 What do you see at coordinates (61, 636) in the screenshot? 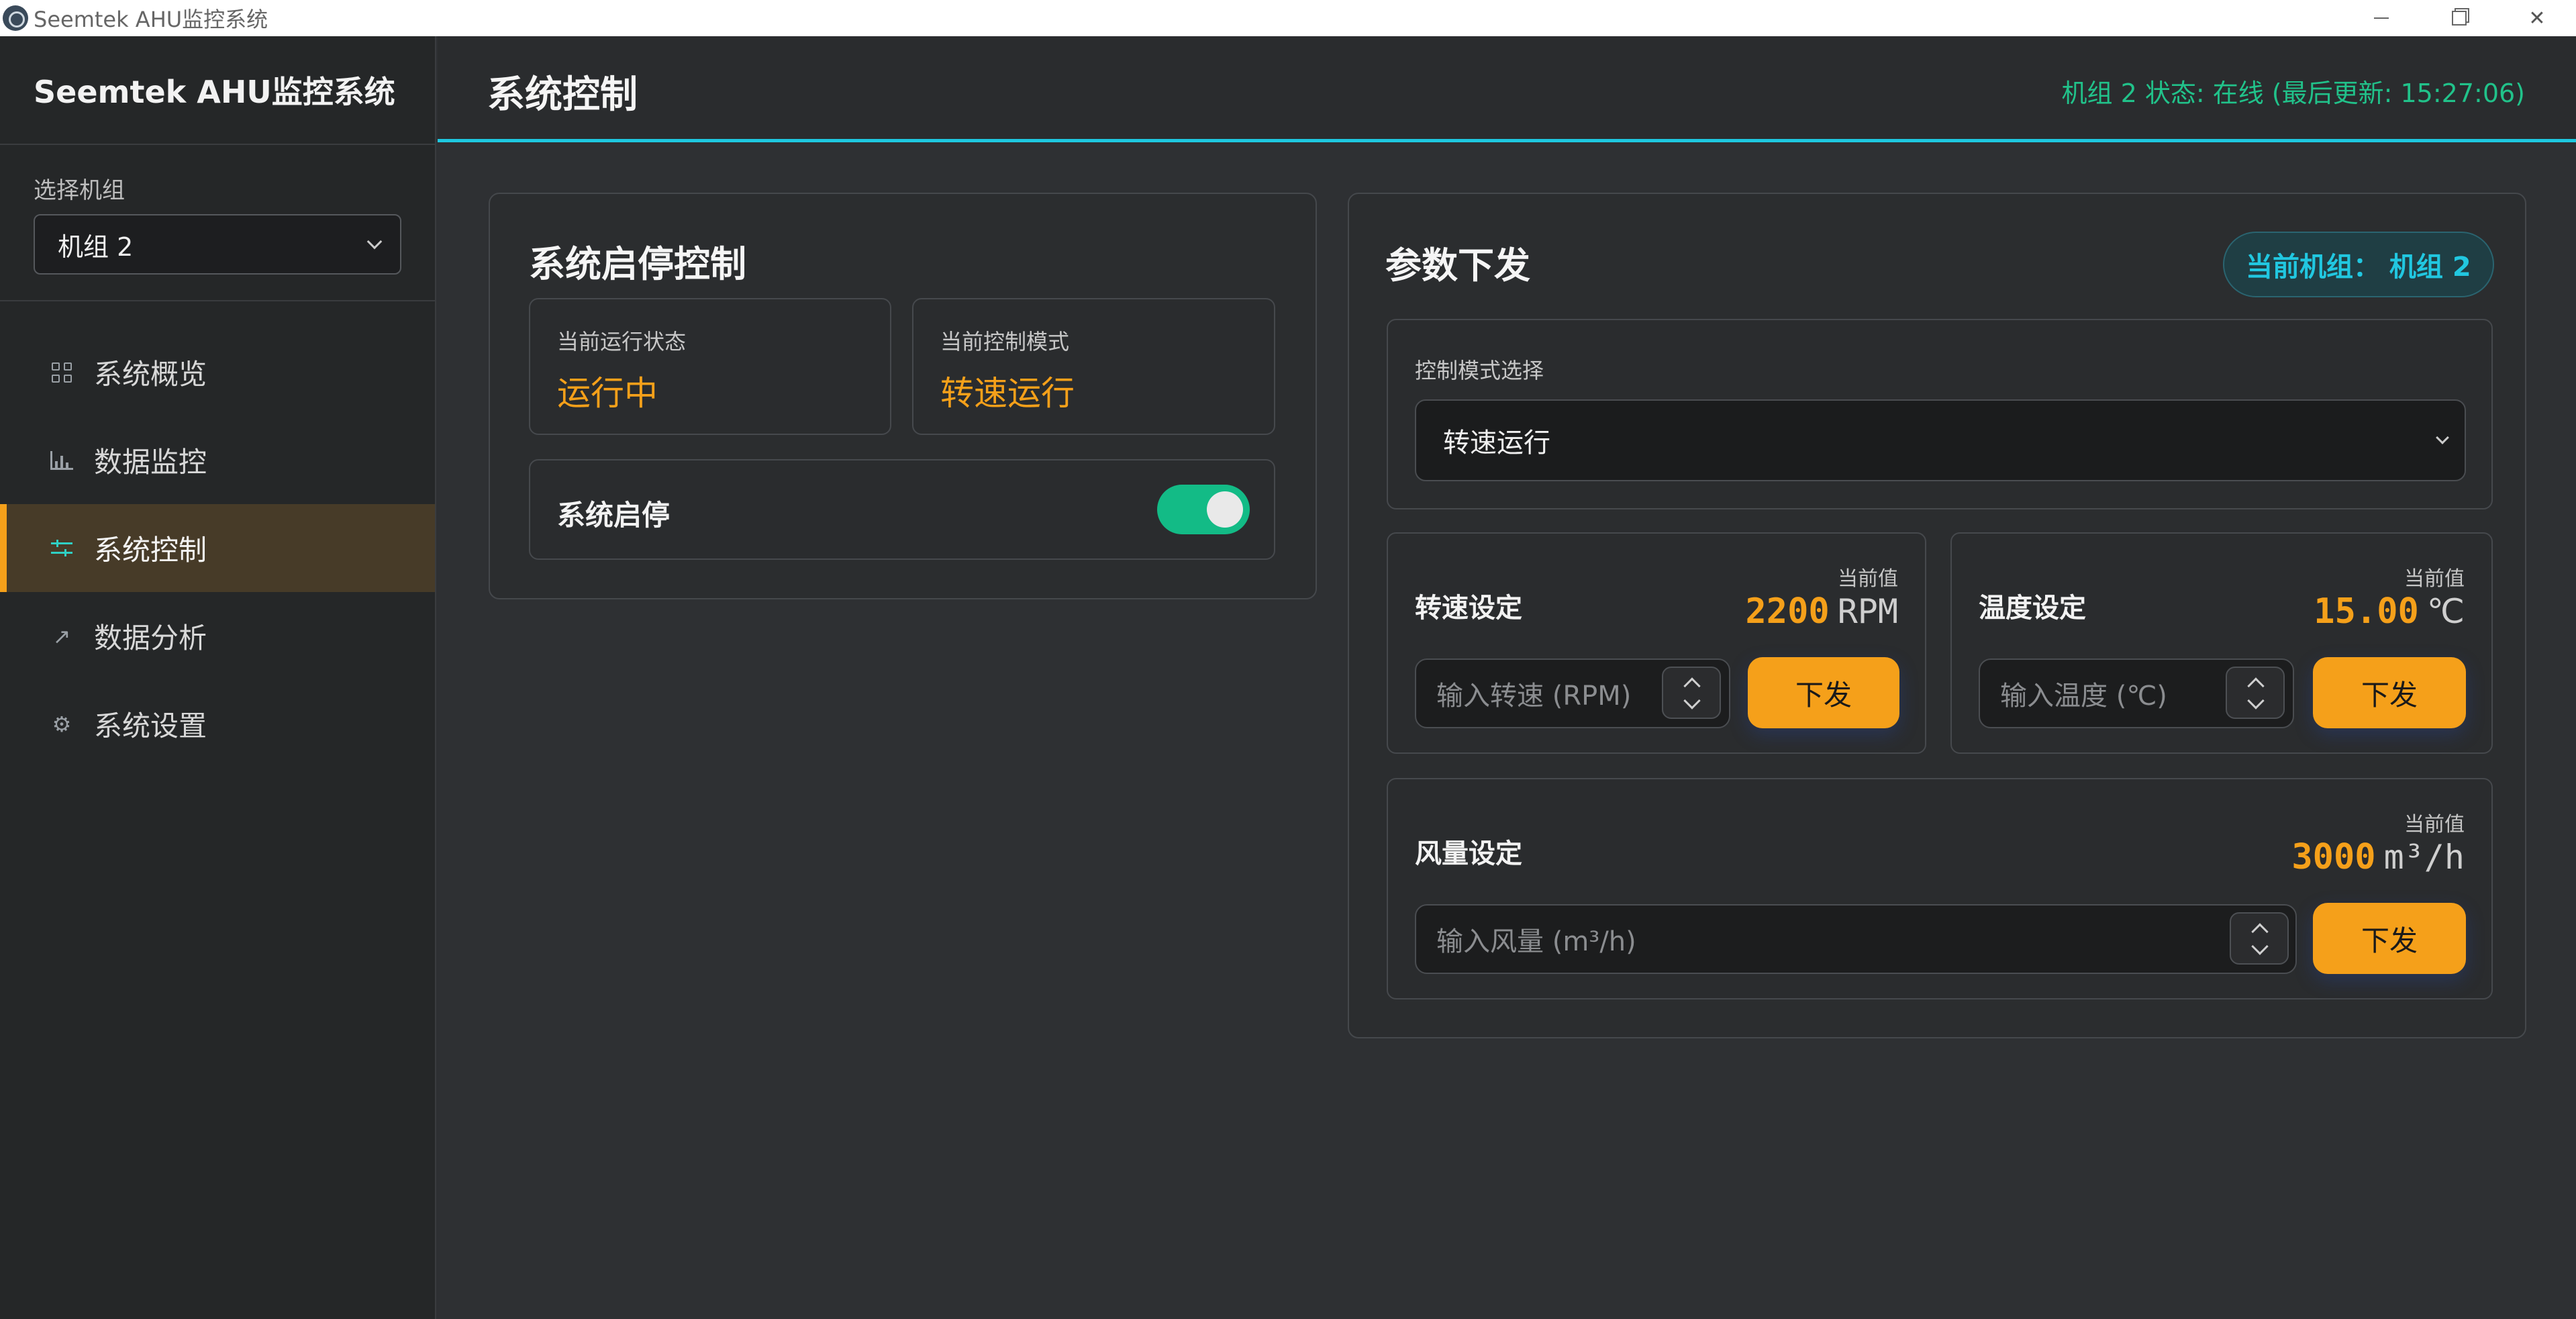
I see `trend-icon: ↗` at bounding box center [61, 636].